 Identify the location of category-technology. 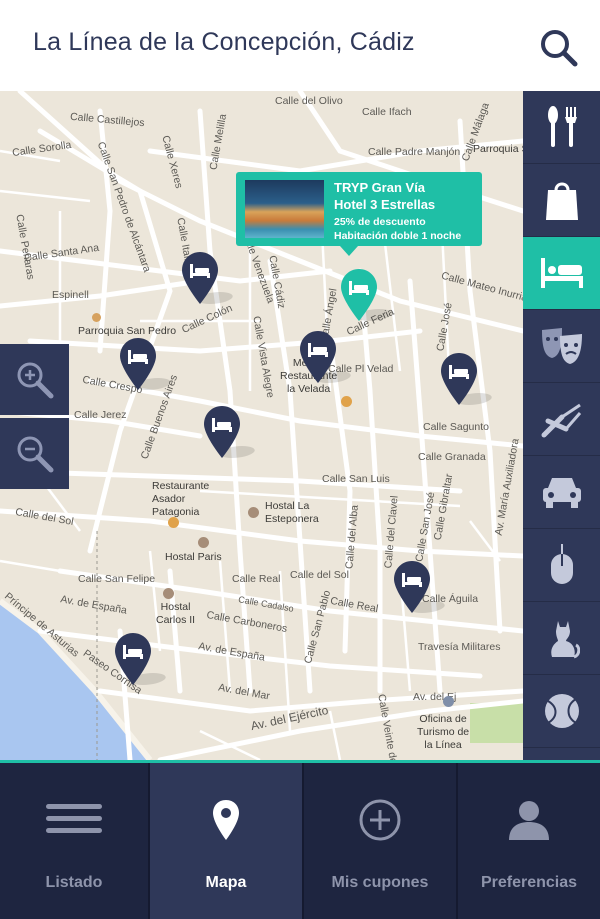
(561, 565).